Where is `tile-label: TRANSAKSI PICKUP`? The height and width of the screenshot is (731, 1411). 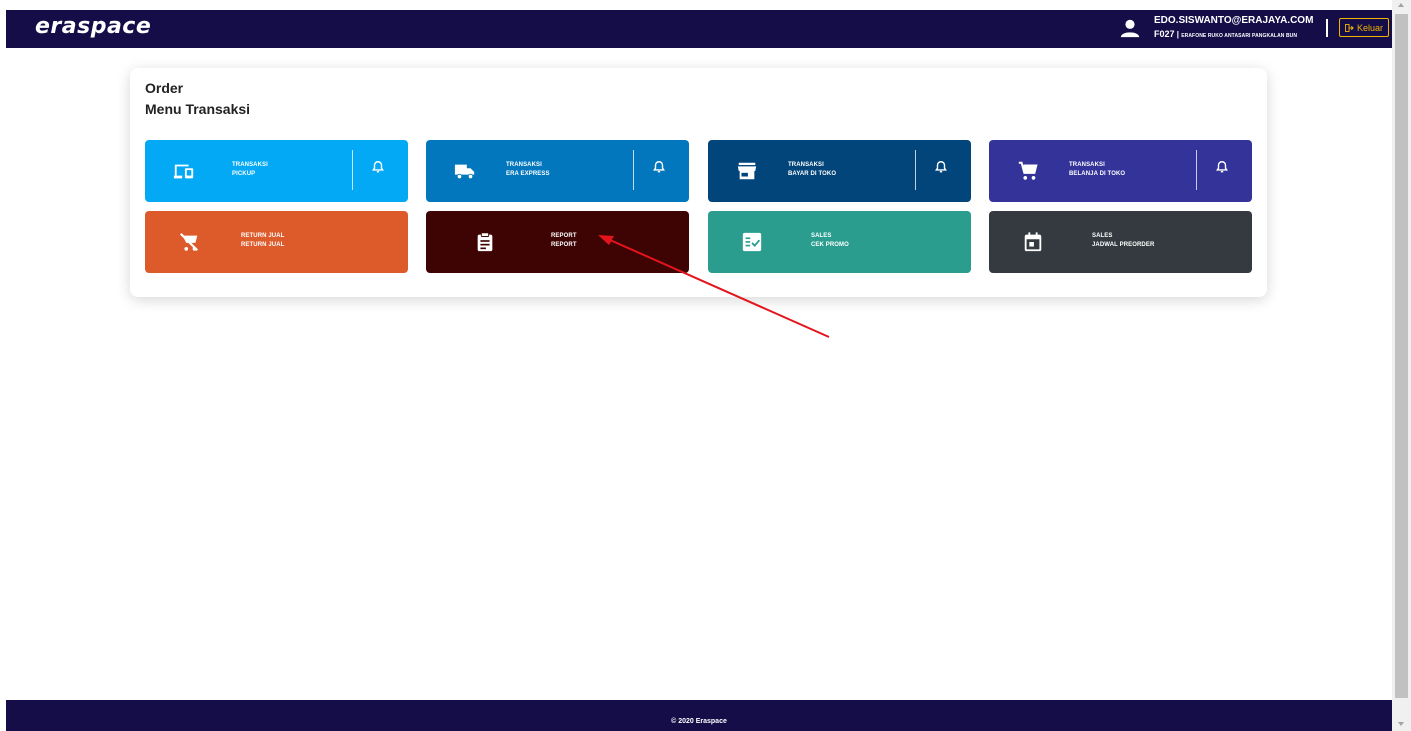 tile-label: TRANSAKSI PICKUP is located at coordinates (250, 170).